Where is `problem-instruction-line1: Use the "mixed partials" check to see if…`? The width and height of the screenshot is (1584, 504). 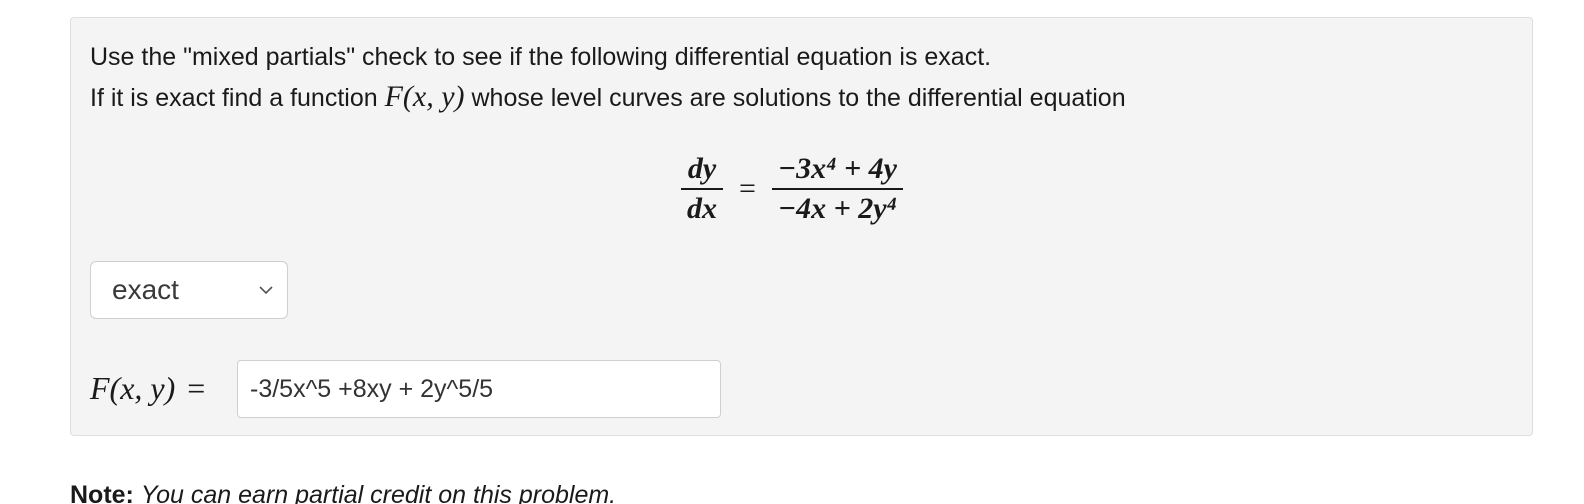 problem-instruction-line1: Use the "mixed partials" check to see if… is located at coordinates (541, 57).